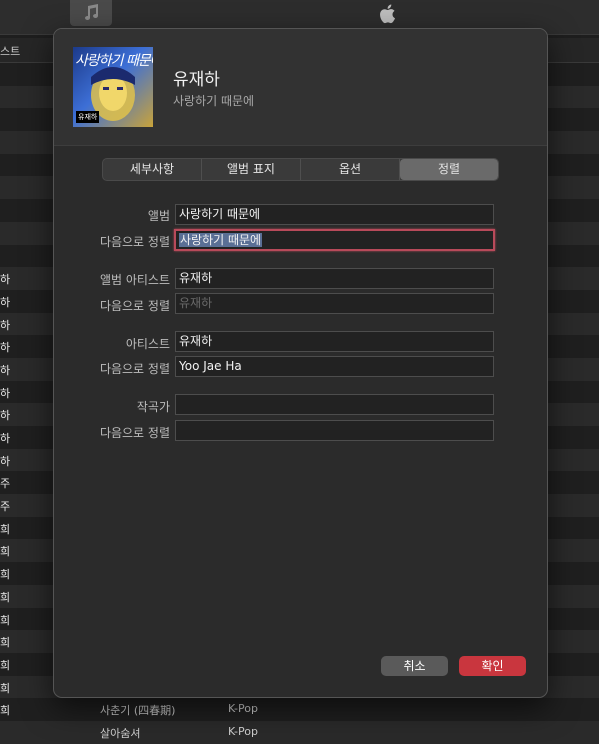 The height and width of the screenshot is (744, 599). What do you see at coordinates (334, 430) in the screenshot?
I see `composer-sort-field` at bounding box center [334, 430].